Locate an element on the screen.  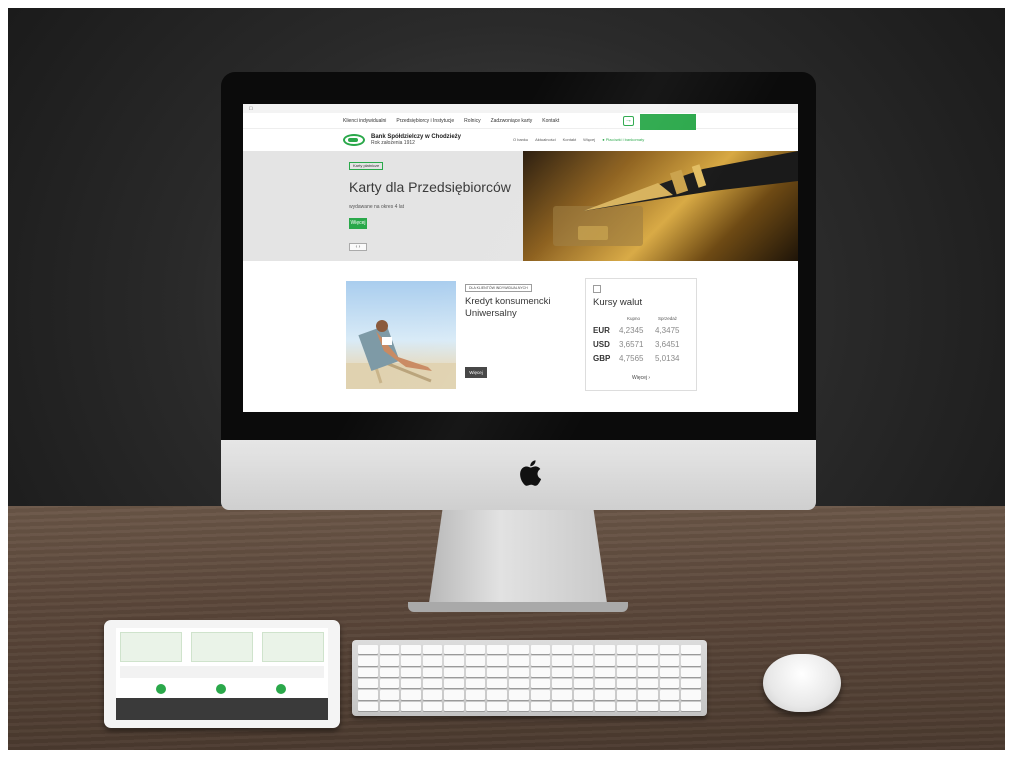
hero-subtitle: wydawane na okres 4 lat is located at coordinates (377, 207).